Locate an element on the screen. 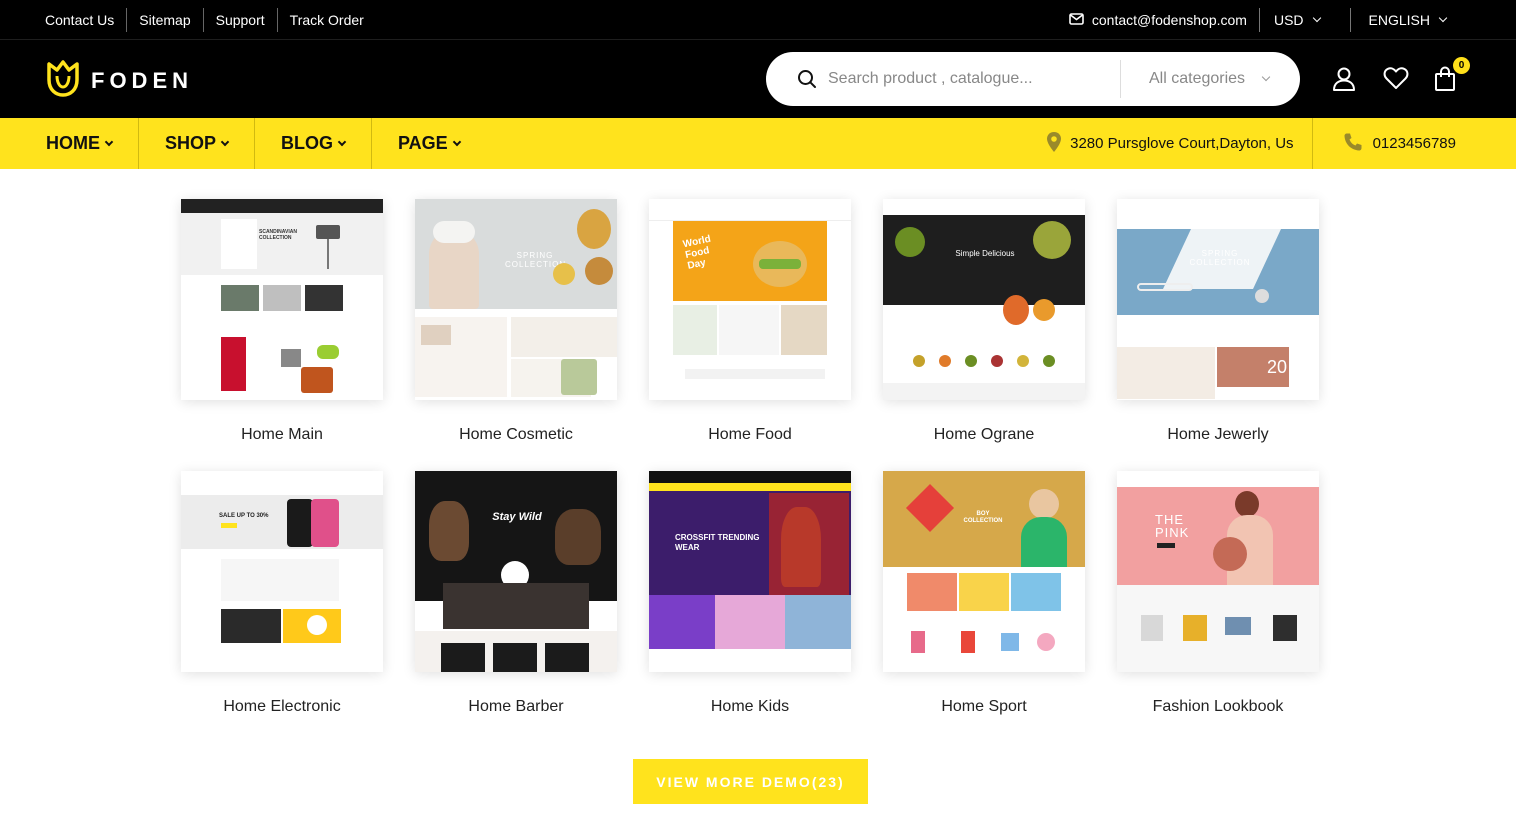 The height and width of the screenshot is (834, 1516). user-icon is located at coordinates (1344, 79).